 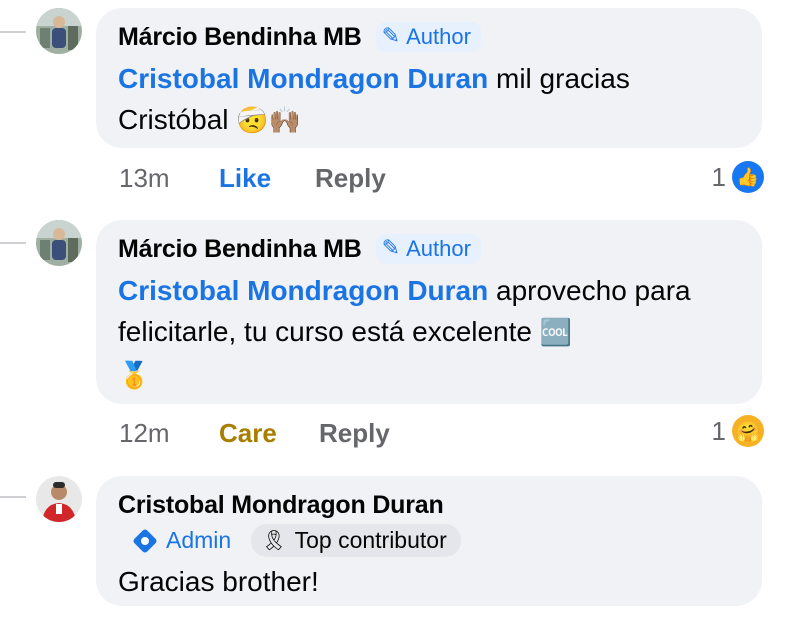 I want to click on badge-row: Admin 🎗 Top contributor, so click(x=429, y=540).